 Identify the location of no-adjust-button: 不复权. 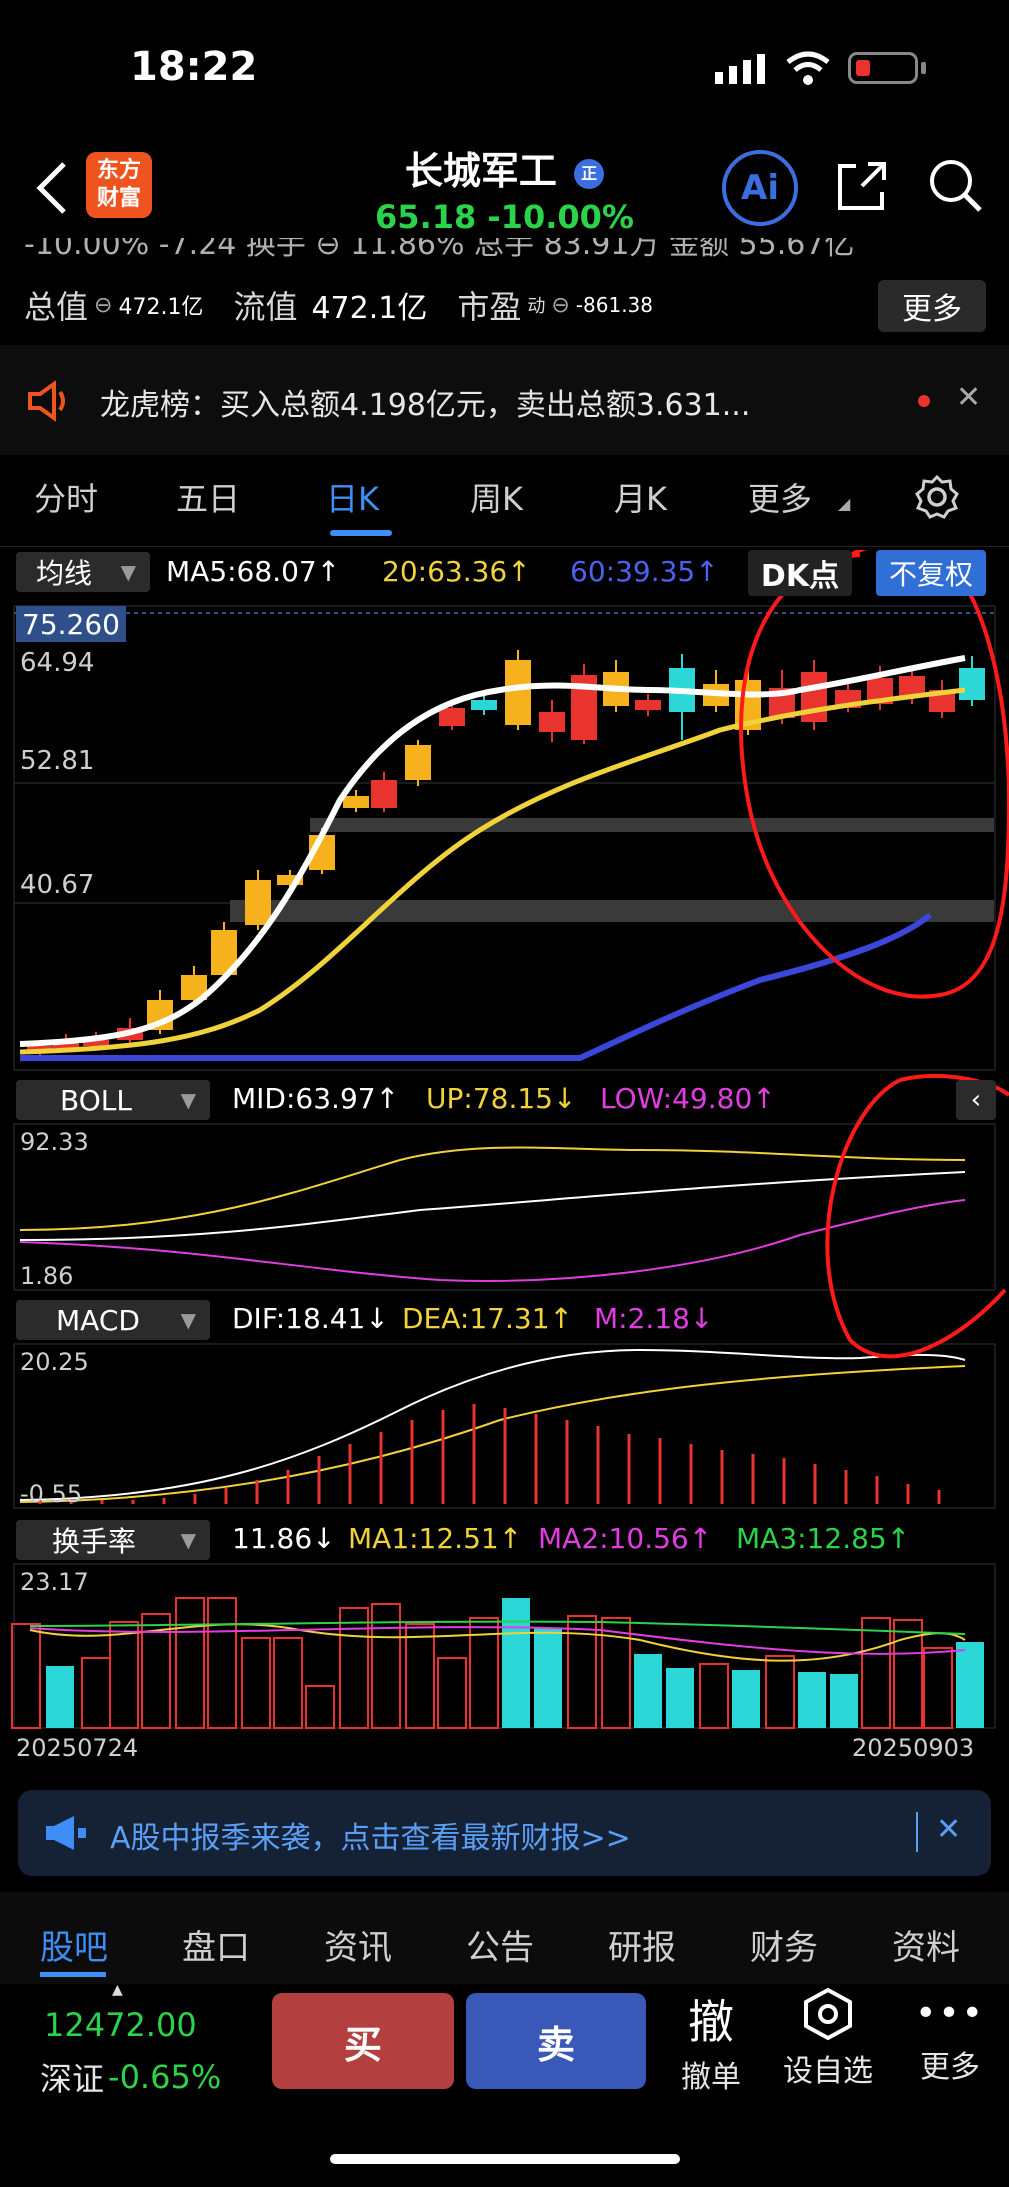
(931, 573).